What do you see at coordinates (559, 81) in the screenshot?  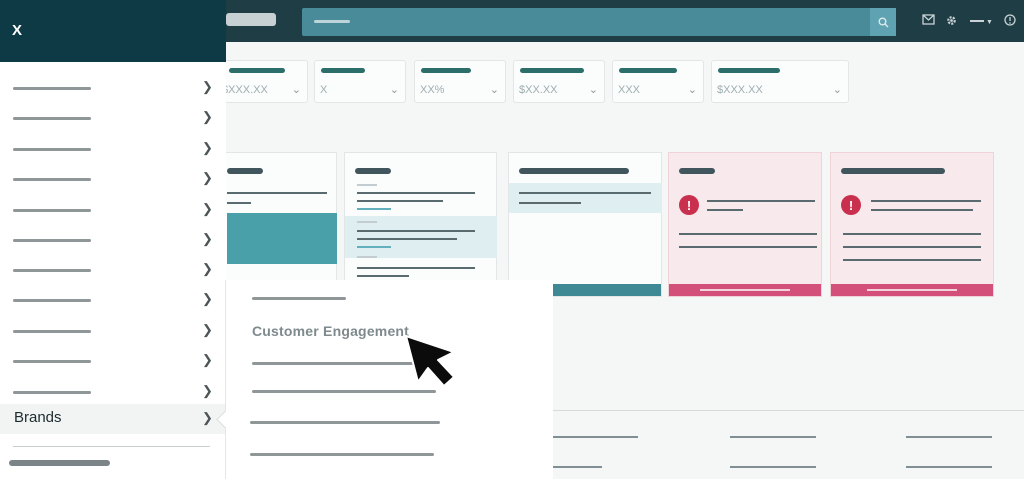 I see `filter-dropdown: $XX.XX ⌄` at bounding box center [559, 81].